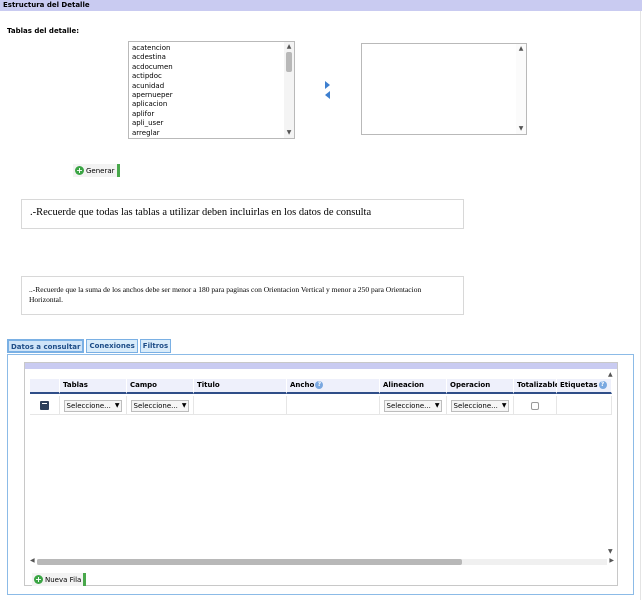 Image resolution: width=642 pixels, height=600 pixels. I want to click on delete-icon, so click(44, 405).